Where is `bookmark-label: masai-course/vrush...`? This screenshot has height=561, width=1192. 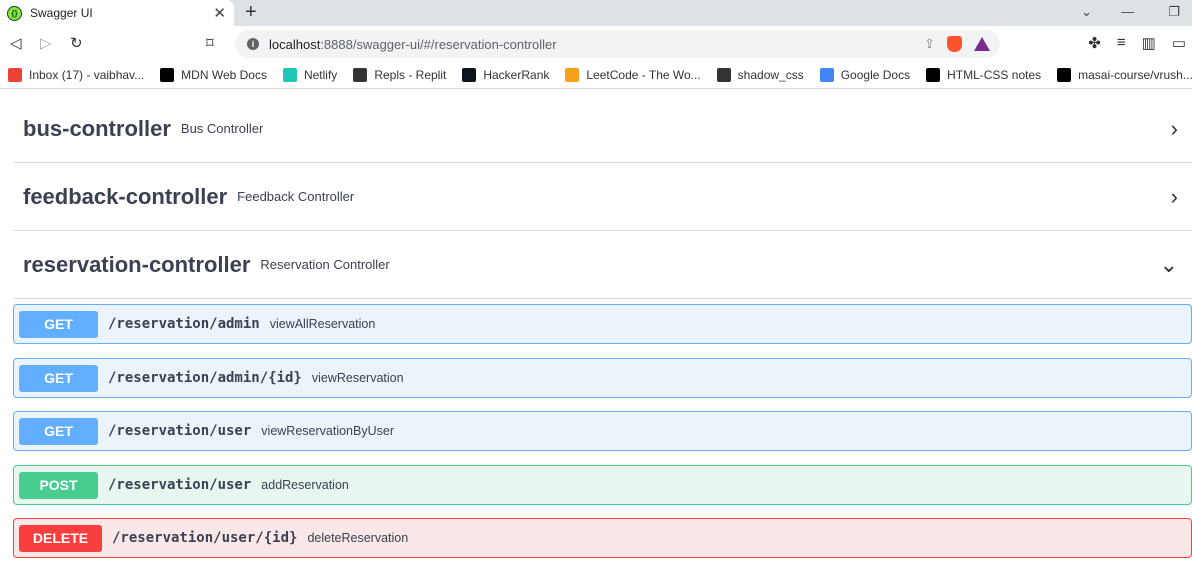 bookmark-label: masai-course/vrush... is located at coordinates (1135, 75).